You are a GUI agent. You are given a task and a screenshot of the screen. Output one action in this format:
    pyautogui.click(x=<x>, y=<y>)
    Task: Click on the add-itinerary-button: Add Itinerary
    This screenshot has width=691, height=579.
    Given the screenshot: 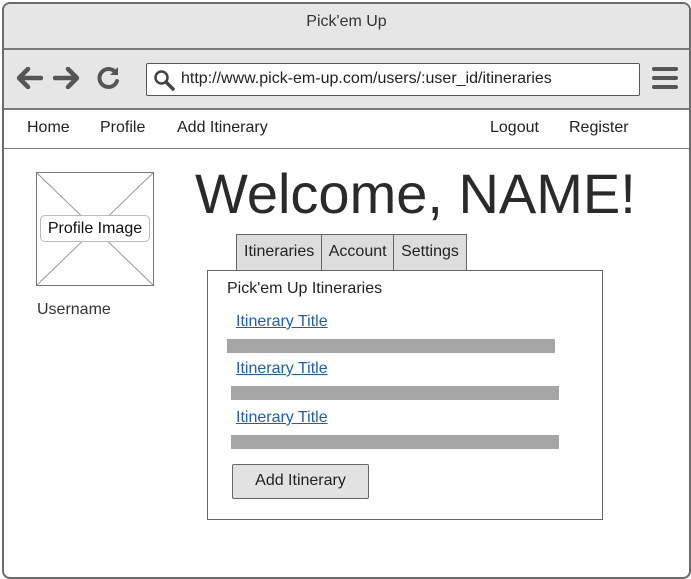 What is the action you would take?
    pyautogui.click(x=300, y=481)
    